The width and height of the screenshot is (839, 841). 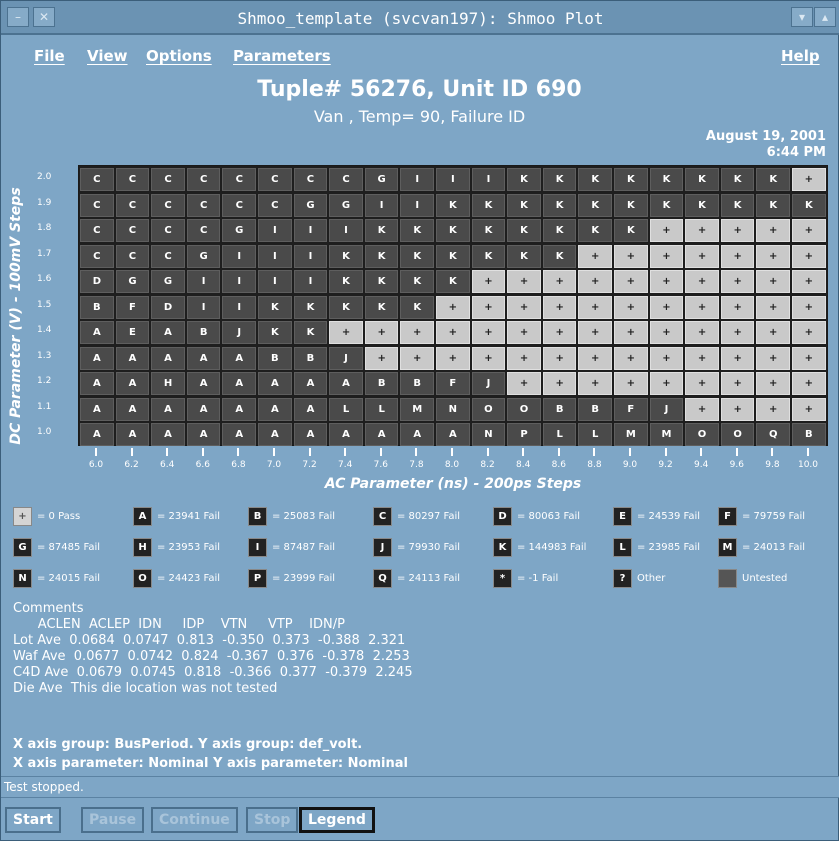 I want to click on menu-view: View, so click(x=107, y=56).